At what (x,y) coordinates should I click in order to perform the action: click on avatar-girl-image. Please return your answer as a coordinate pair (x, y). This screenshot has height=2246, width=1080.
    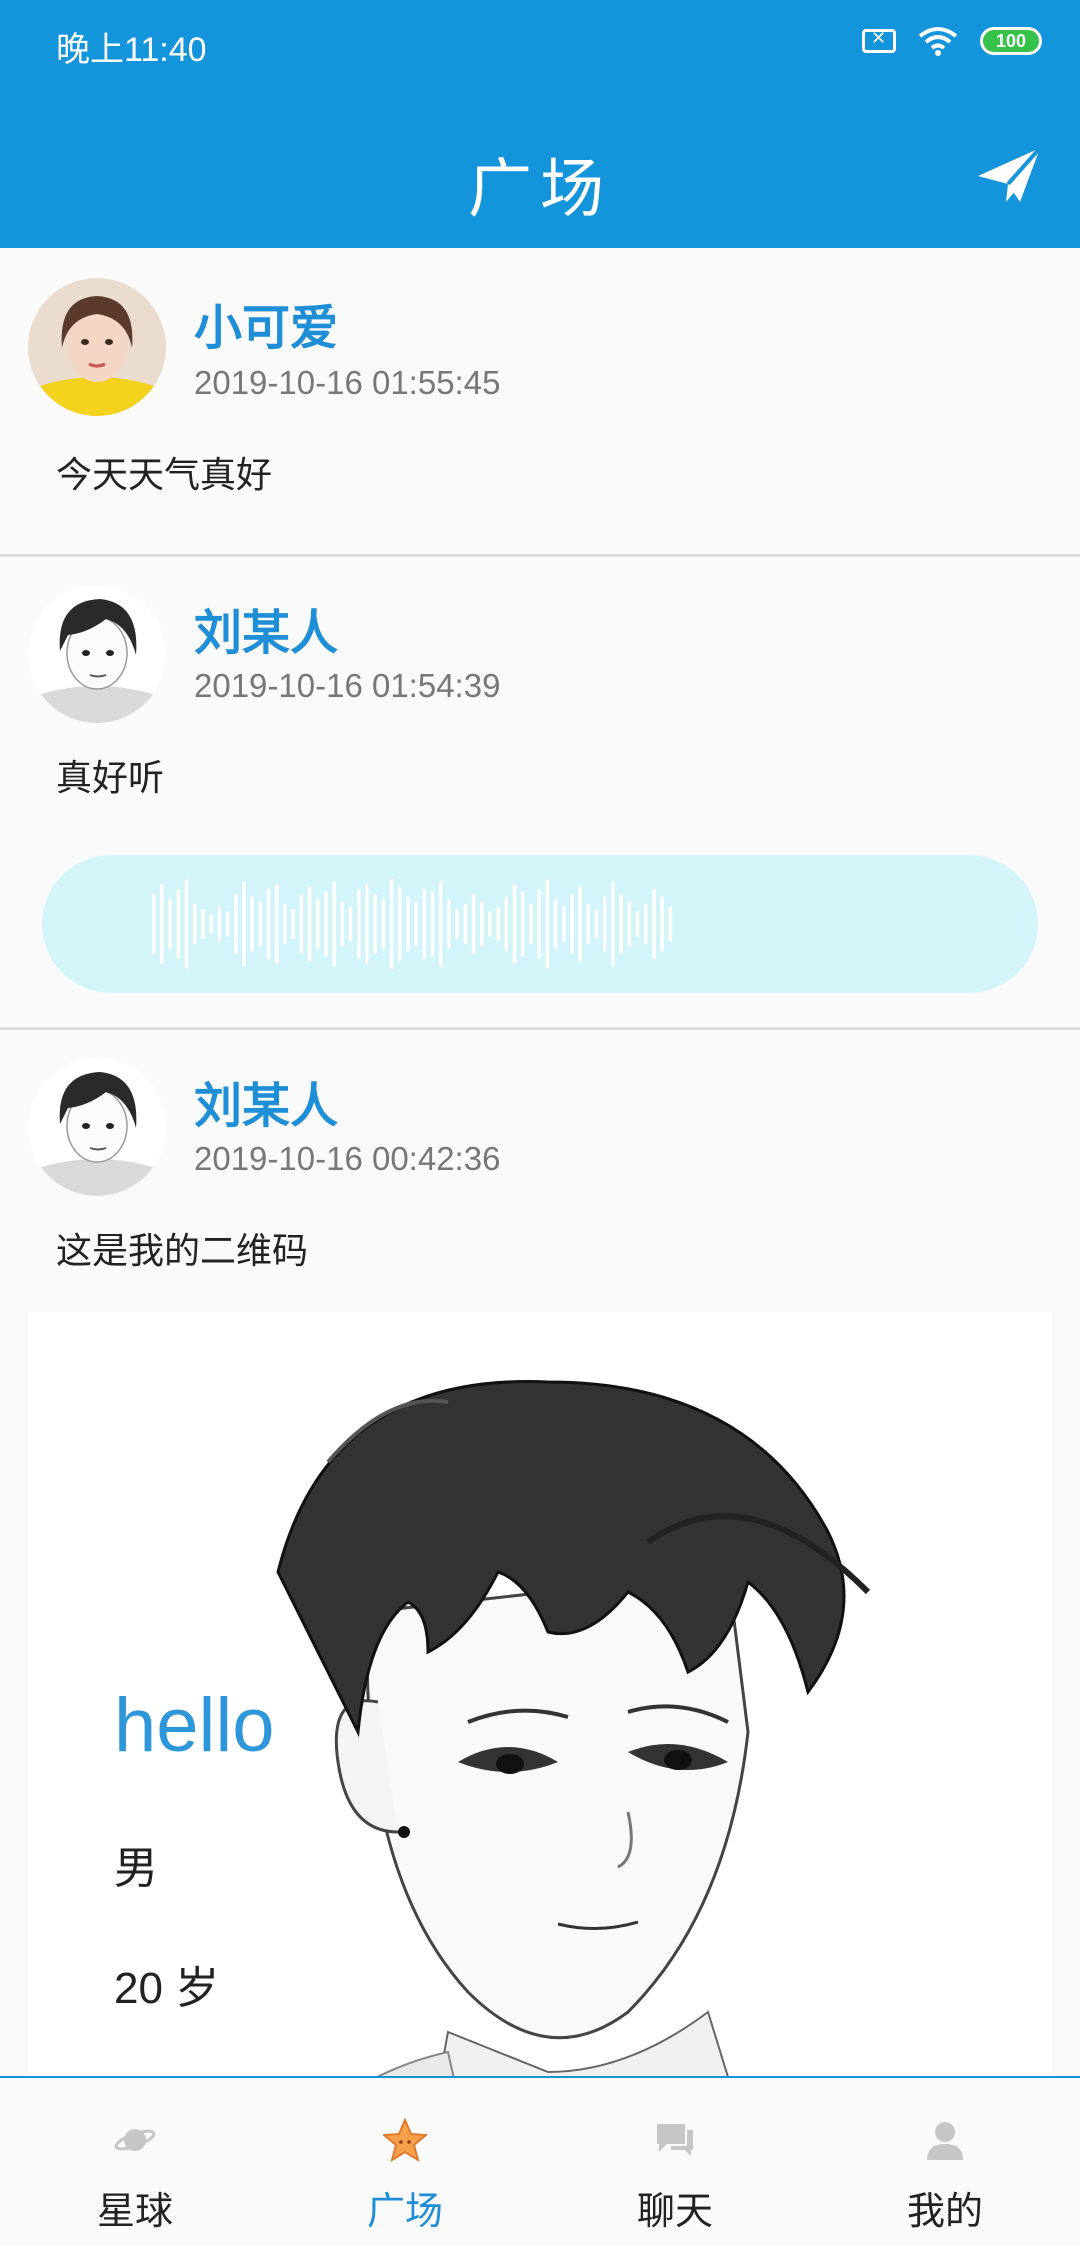
    Looking at the image, I should click on (97, 347).